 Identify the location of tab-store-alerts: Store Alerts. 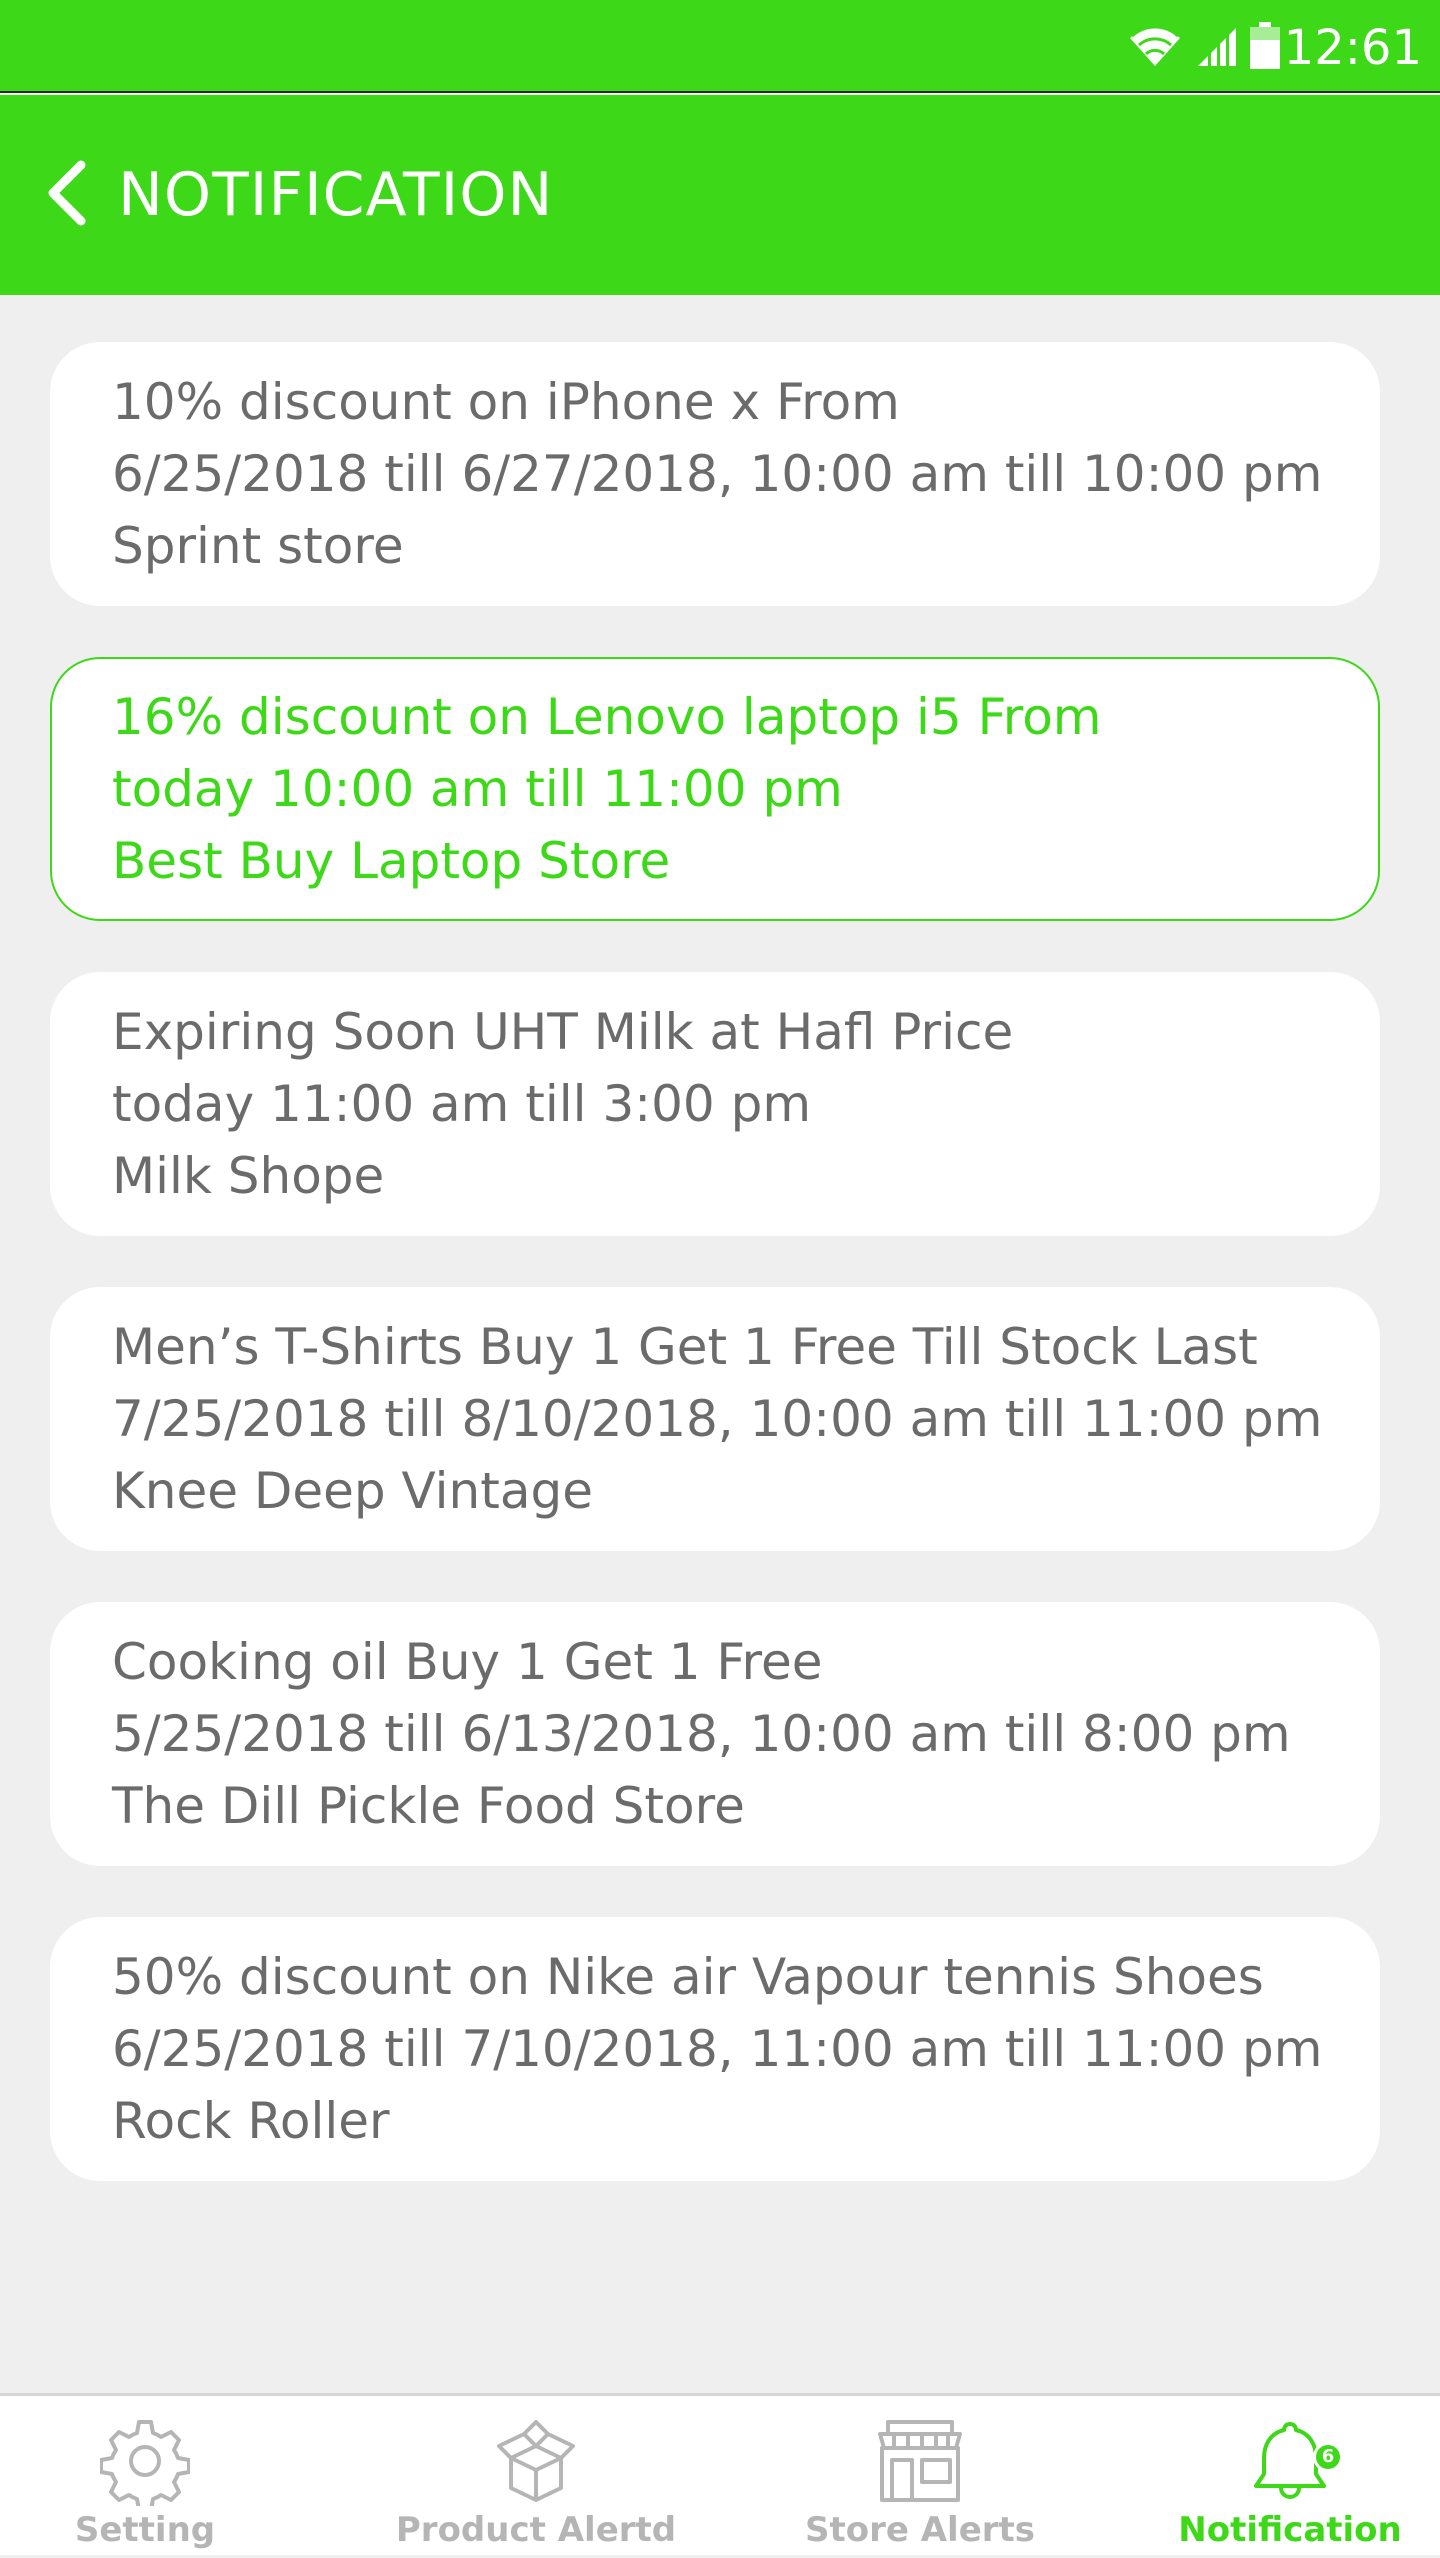
(920, 2477).